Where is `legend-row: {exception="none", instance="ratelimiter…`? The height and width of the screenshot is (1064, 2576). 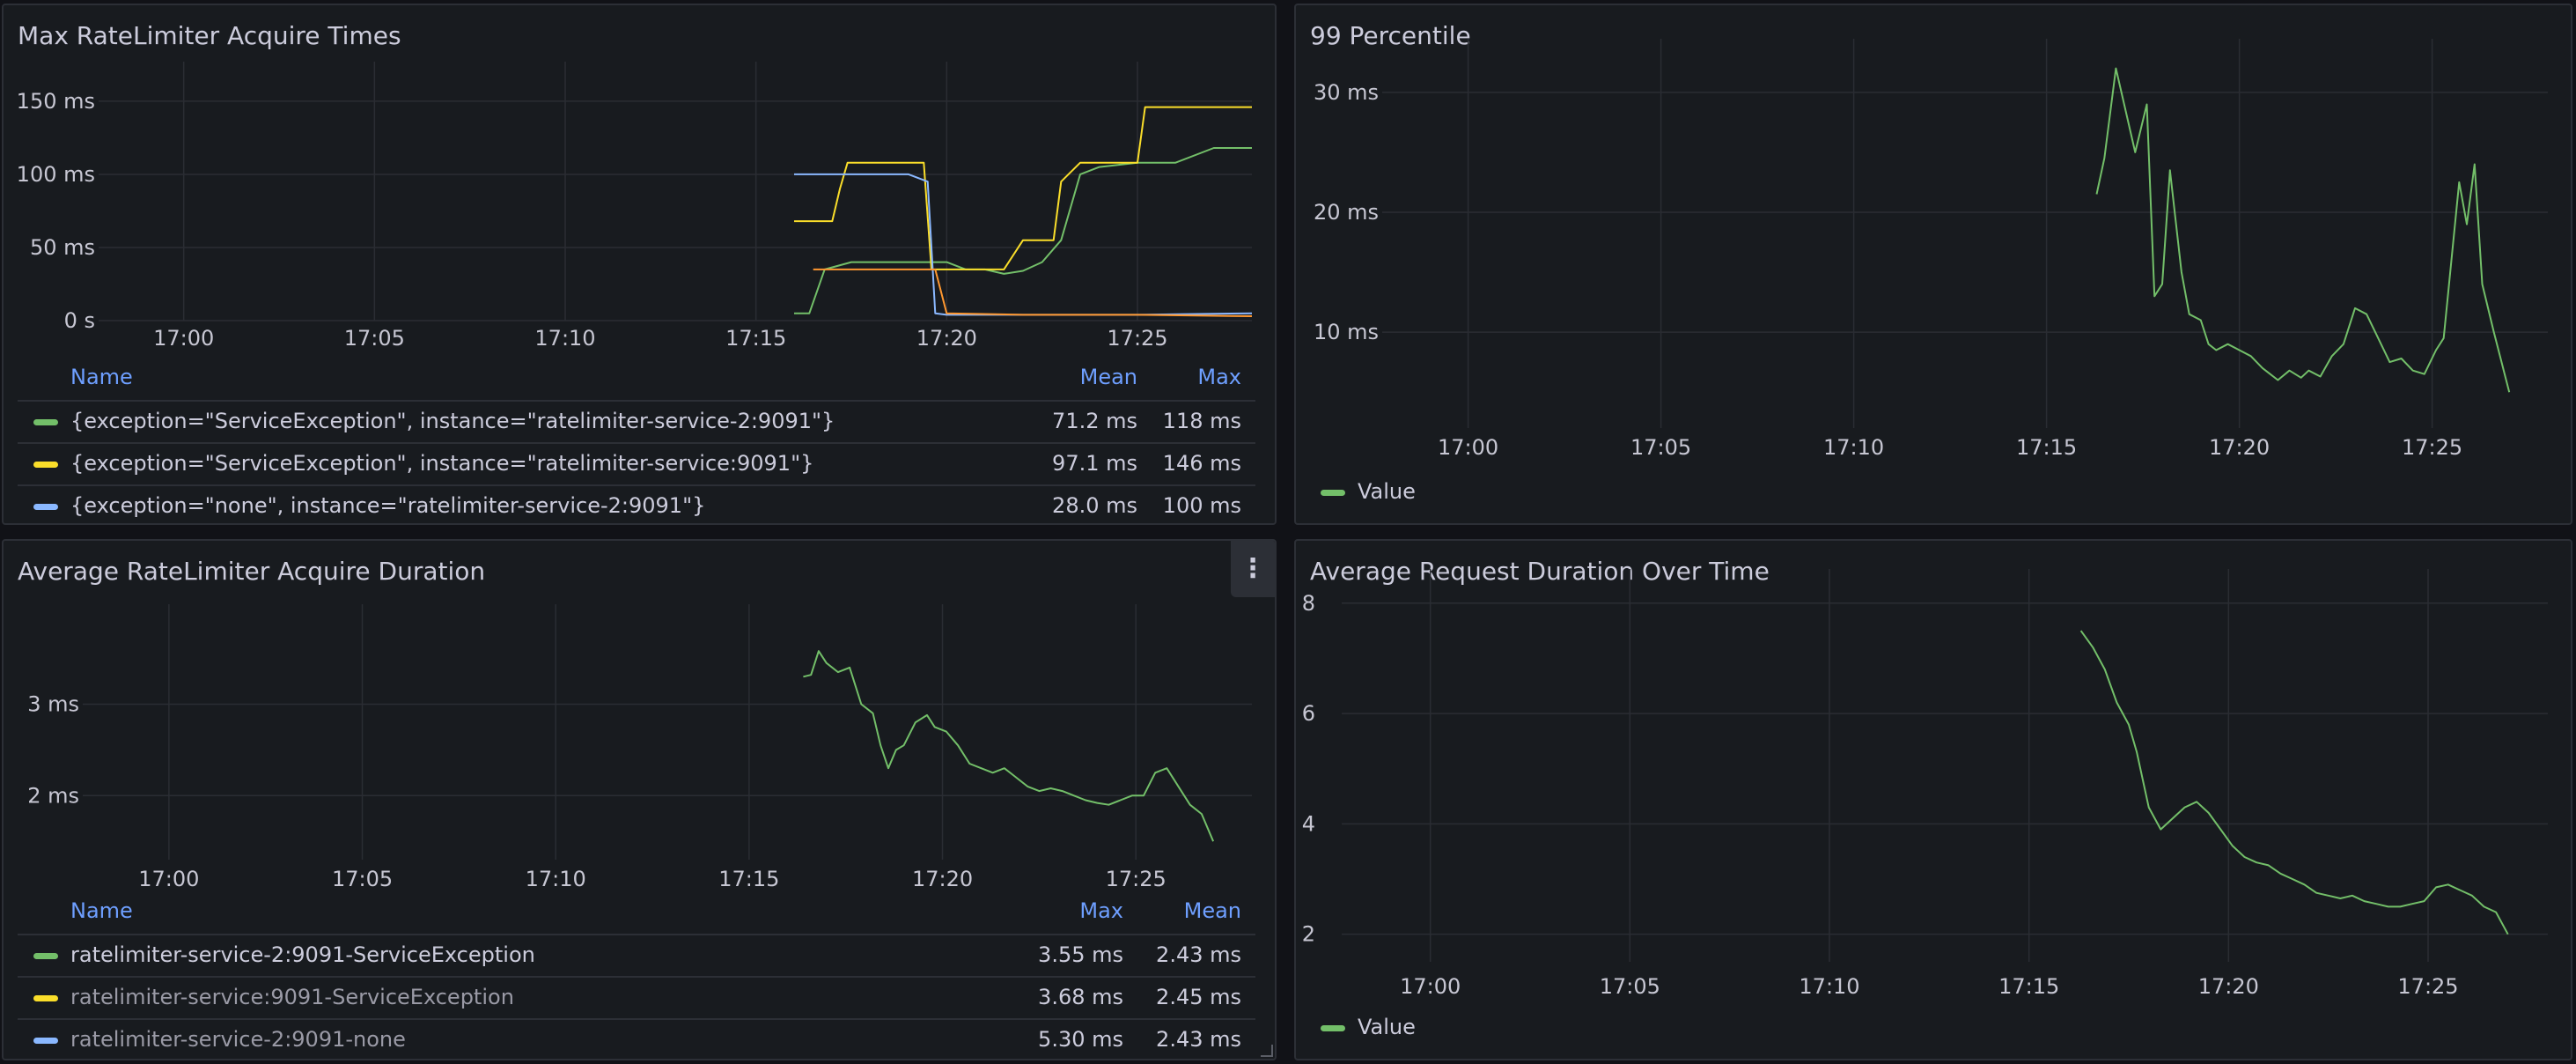 legend-row: {exception="none", instance="ratelimiter… is located at coordinates (637, 504).